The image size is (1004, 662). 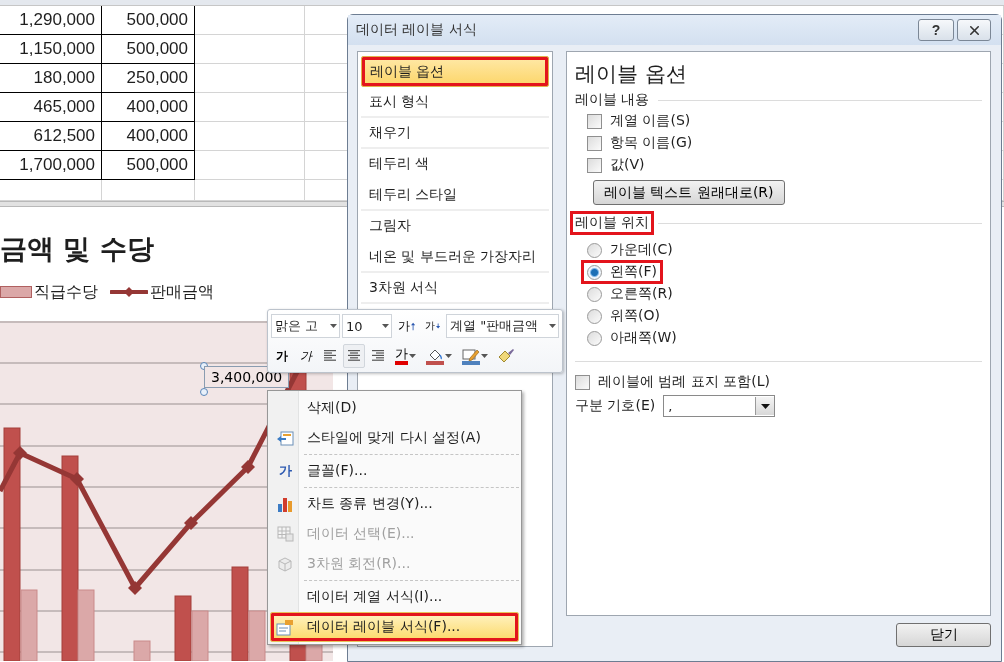 What do you see at coordinates (51, 165) in the screenshot?
I see `table-cell: 1,700,000` at bounding box center [51, 165].